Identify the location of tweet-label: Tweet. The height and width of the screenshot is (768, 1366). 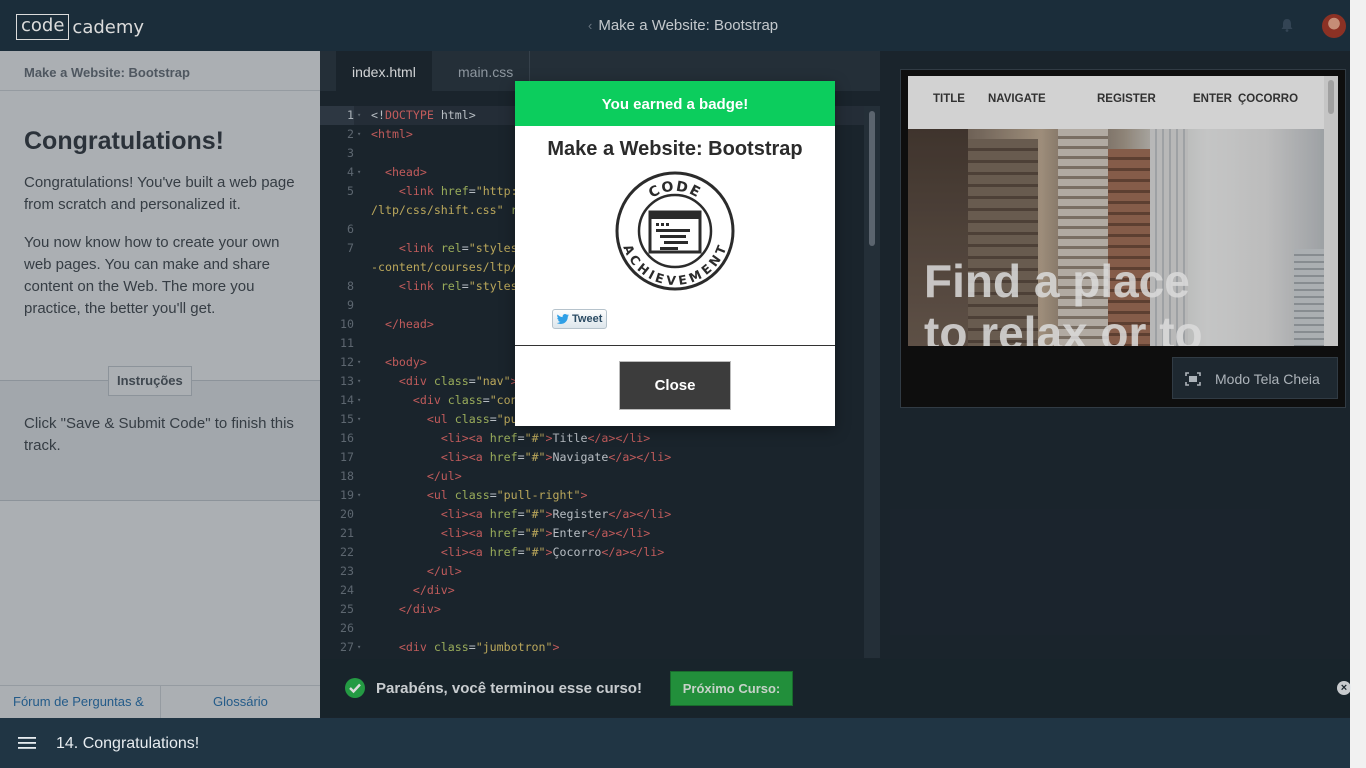
(587, 319).